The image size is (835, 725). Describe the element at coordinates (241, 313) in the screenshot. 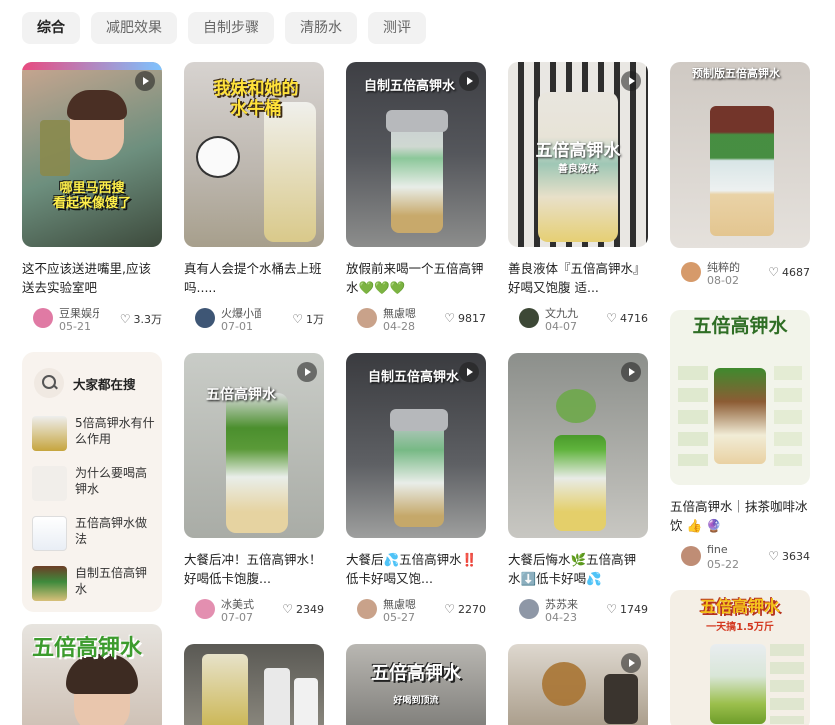

I see `author-name: 火爆小面` at that location.